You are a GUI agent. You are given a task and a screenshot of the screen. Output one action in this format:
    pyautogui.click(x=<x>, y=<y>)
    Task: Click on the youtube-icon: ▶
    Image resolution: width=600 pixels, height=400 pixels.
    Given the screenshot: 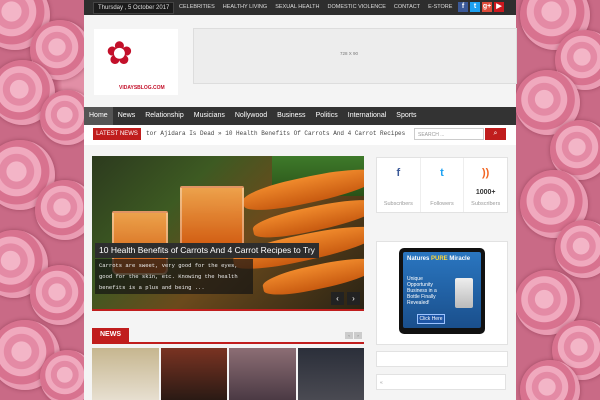 What is the action you would take?
    pyautogui.click(x=499, y=7)
    